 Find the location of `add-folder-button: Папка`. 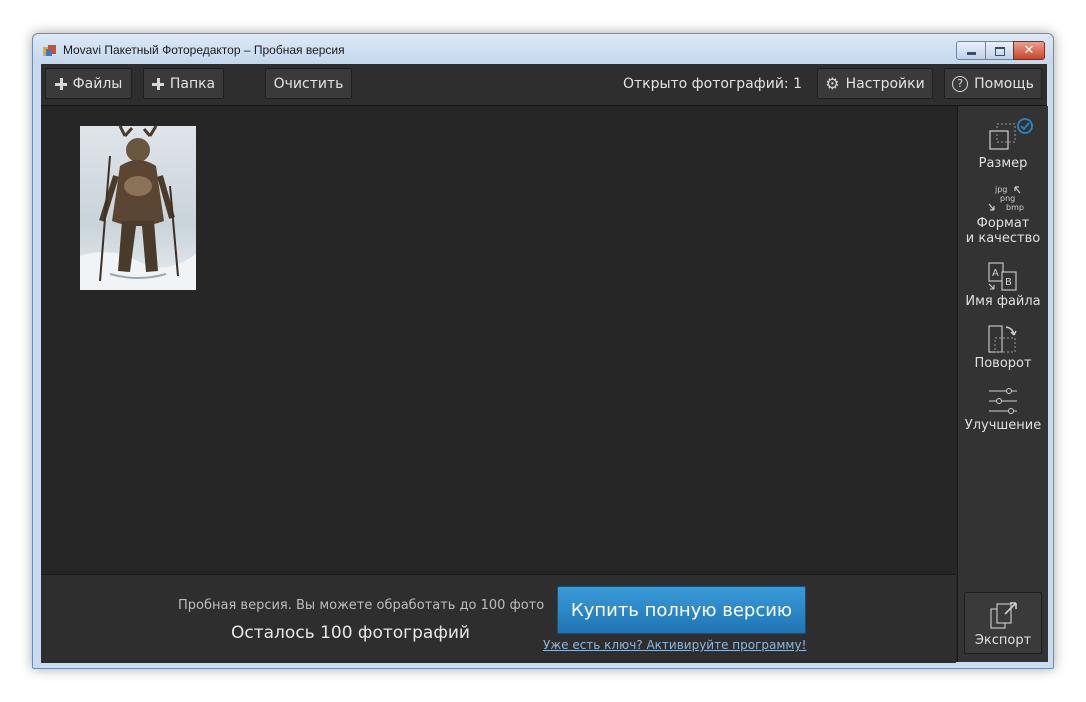

add-folder-button: Папка is located at coordinates (183, 83).